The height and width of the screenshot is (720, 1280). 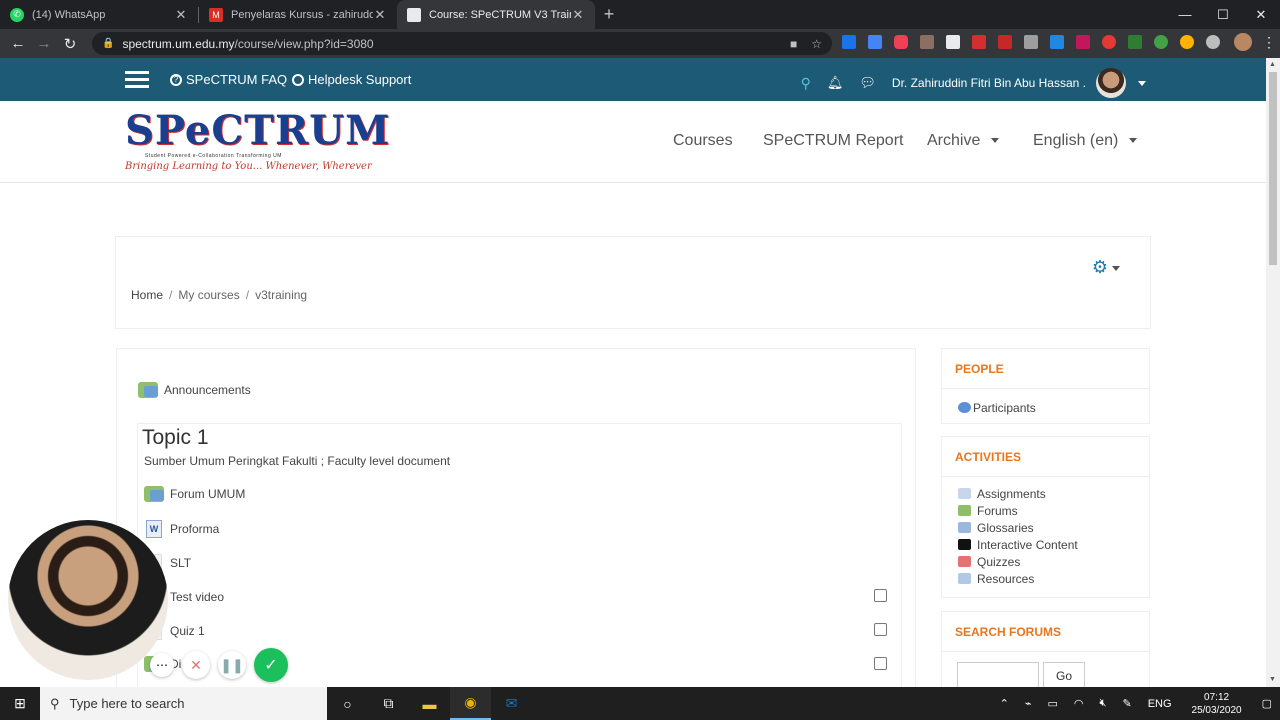 I want to click on menu-courses: Courses, so click(x=703, y=141).